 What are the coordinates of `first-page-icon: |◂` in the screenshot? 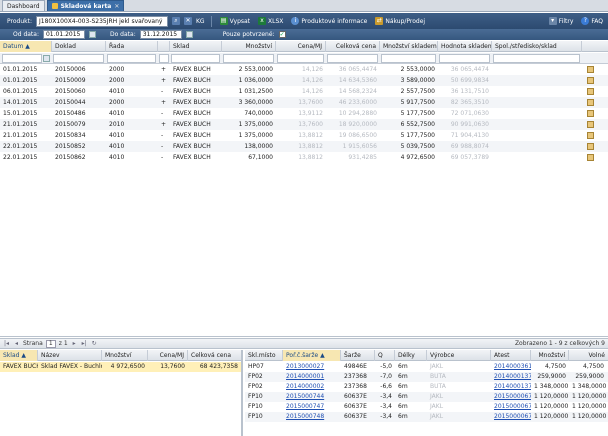 It's located at (6, 343).